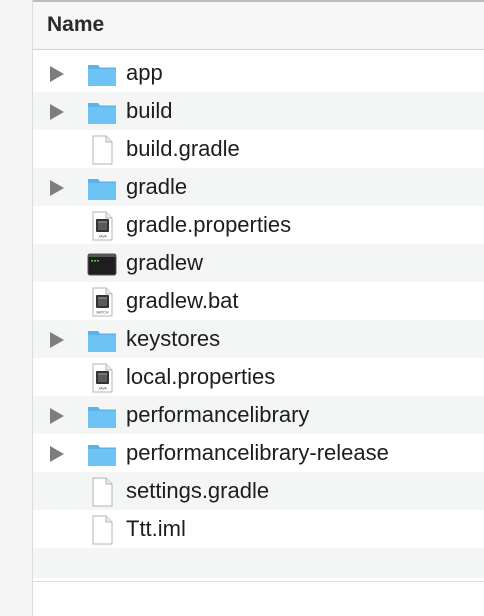 The height and width of the screenshot is (616, 484). Describe the element at coordinates (156, 528) in the screenshot. I see `file-name: Ttt.iml` at that location.